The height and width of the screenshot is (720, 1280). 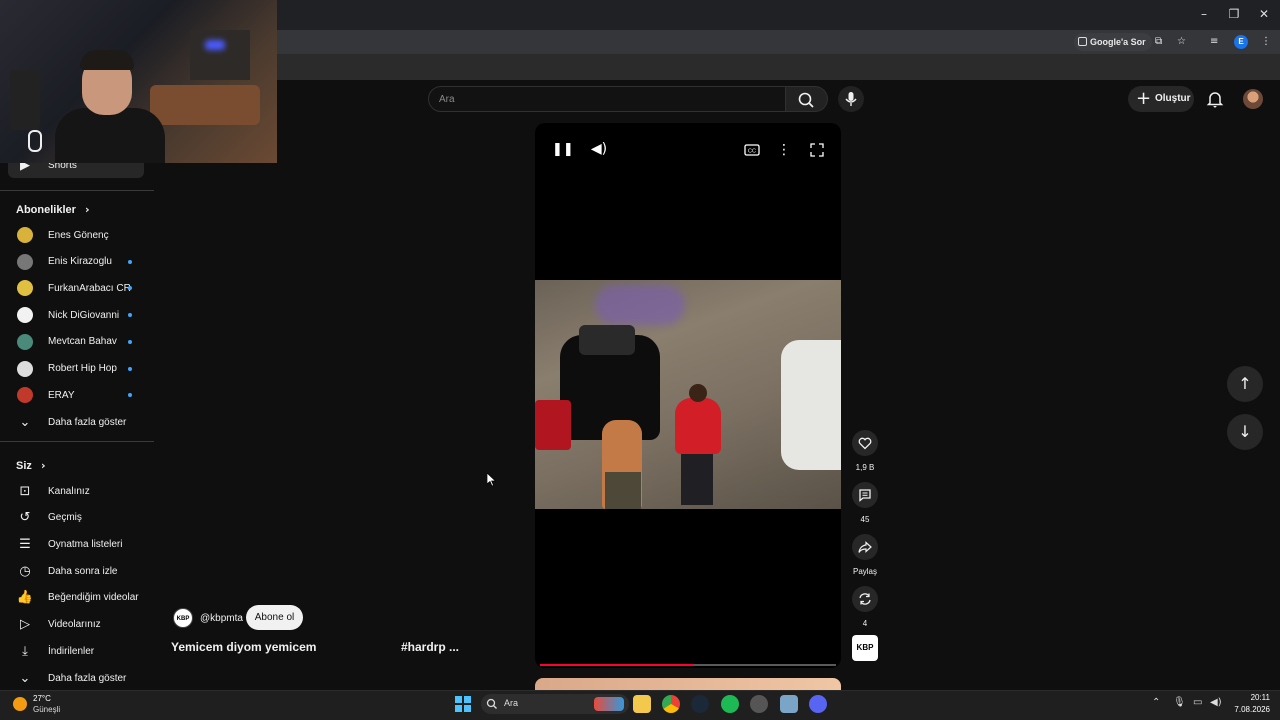 I want to click on media-control-icon: ≡, so click(x=1214, y=42).